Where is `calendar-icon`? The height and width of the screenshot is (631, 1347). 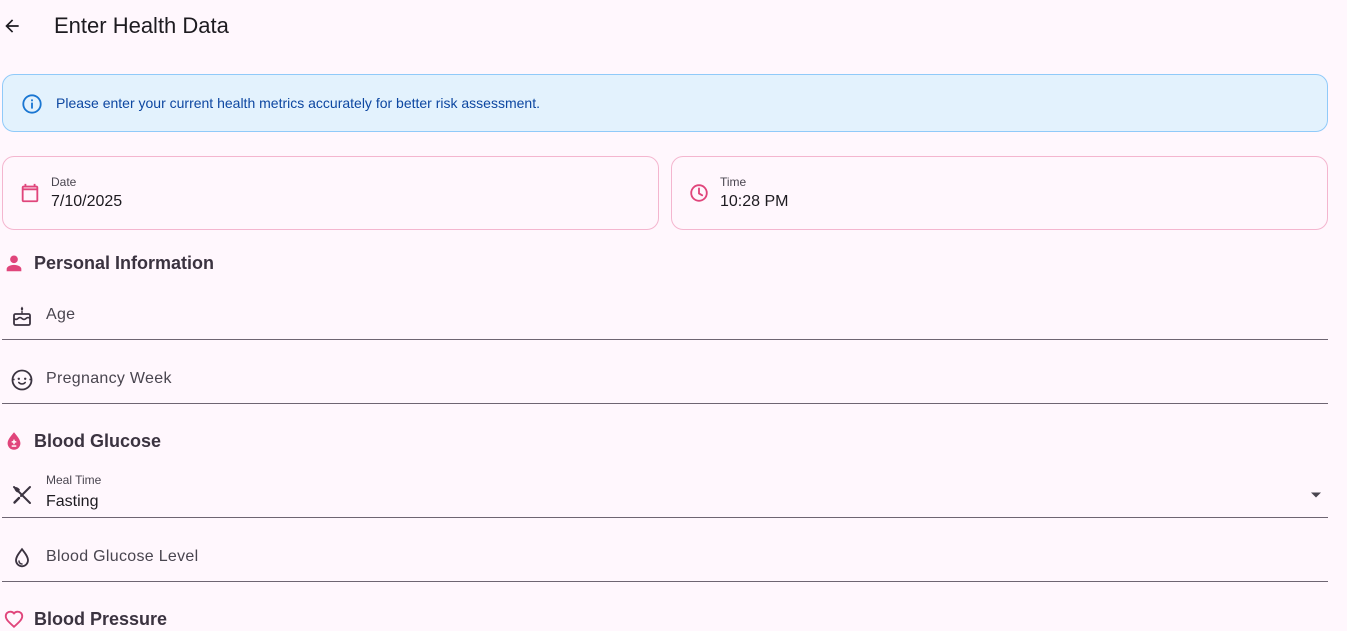
calendar-icon is located at coordinates (30, 193).